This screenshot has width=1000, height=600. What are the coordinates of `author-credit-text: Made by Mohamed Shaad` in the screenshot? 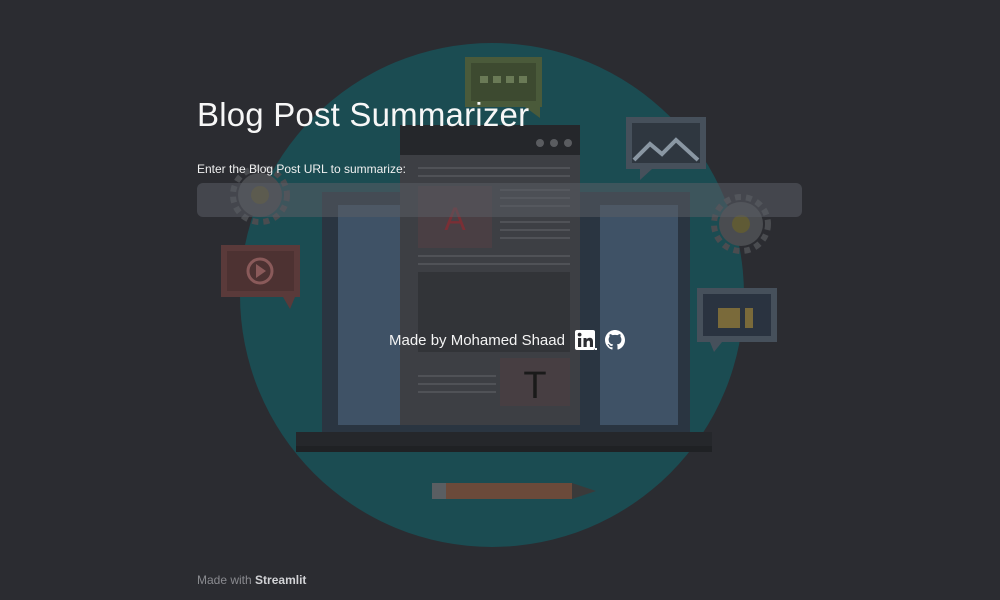 It's located at (477, 340).